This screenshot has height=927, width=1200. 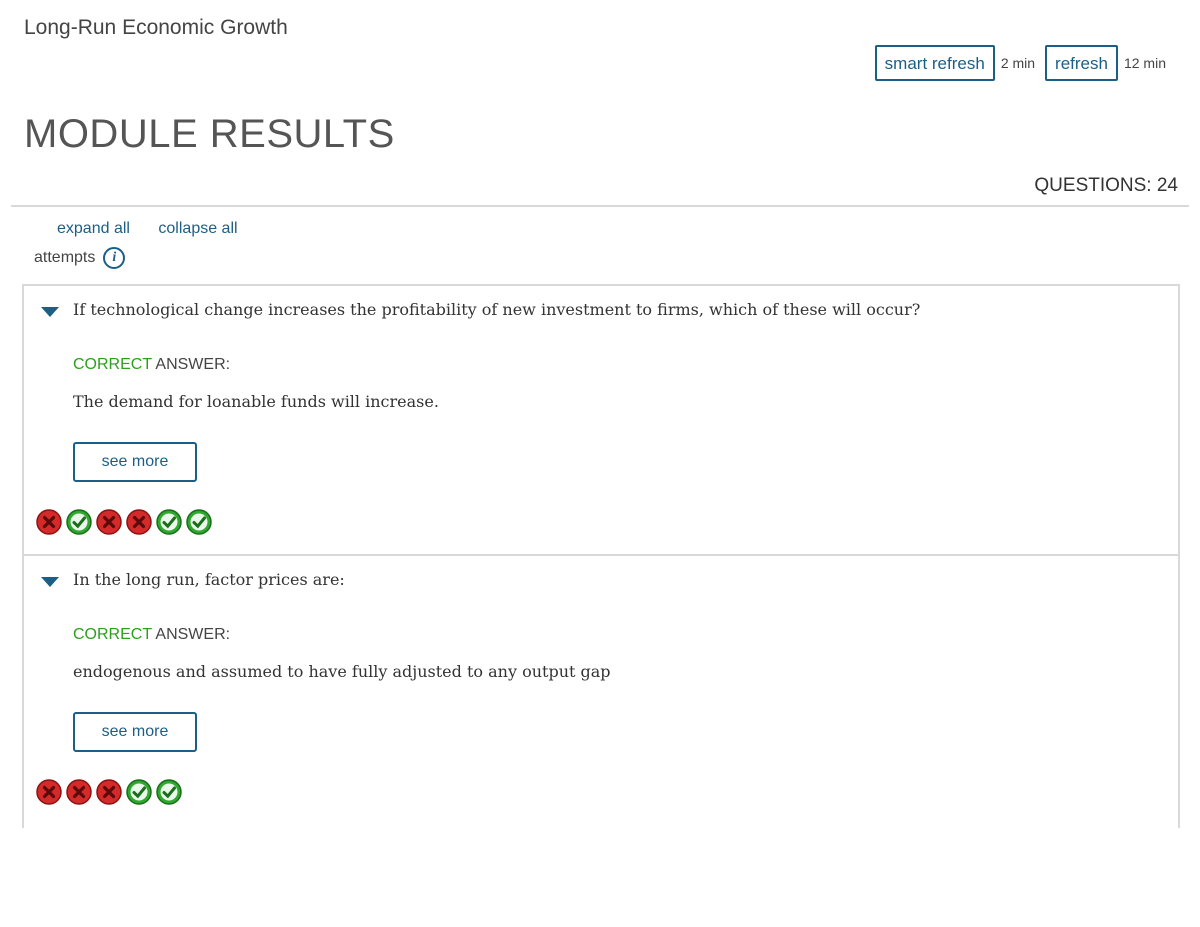 I want to click on expand-collapse-links: expand all collapse all, so click(x=159, y=229).